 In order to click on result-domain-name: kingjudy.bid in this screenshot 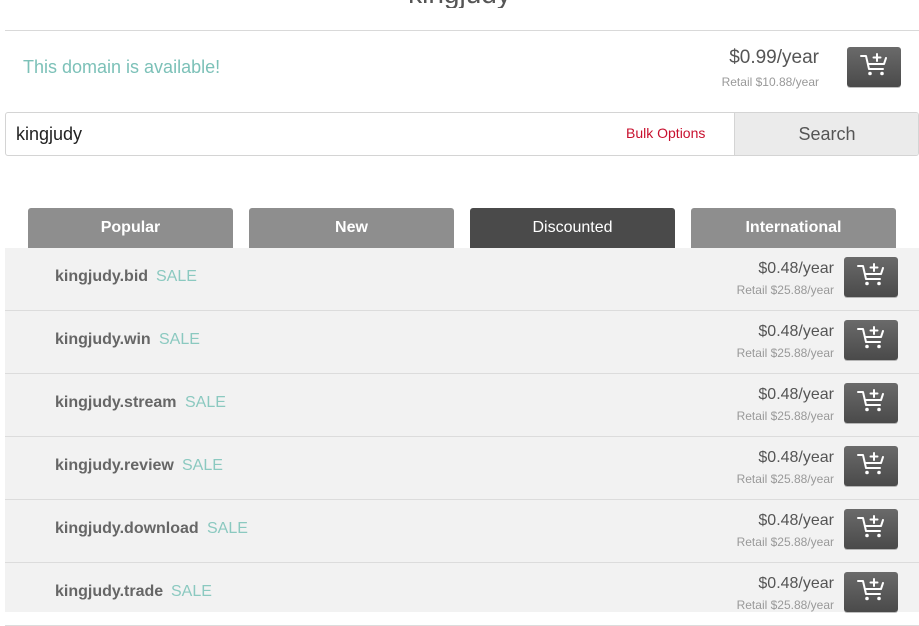, I will do `click(102, 276)`.